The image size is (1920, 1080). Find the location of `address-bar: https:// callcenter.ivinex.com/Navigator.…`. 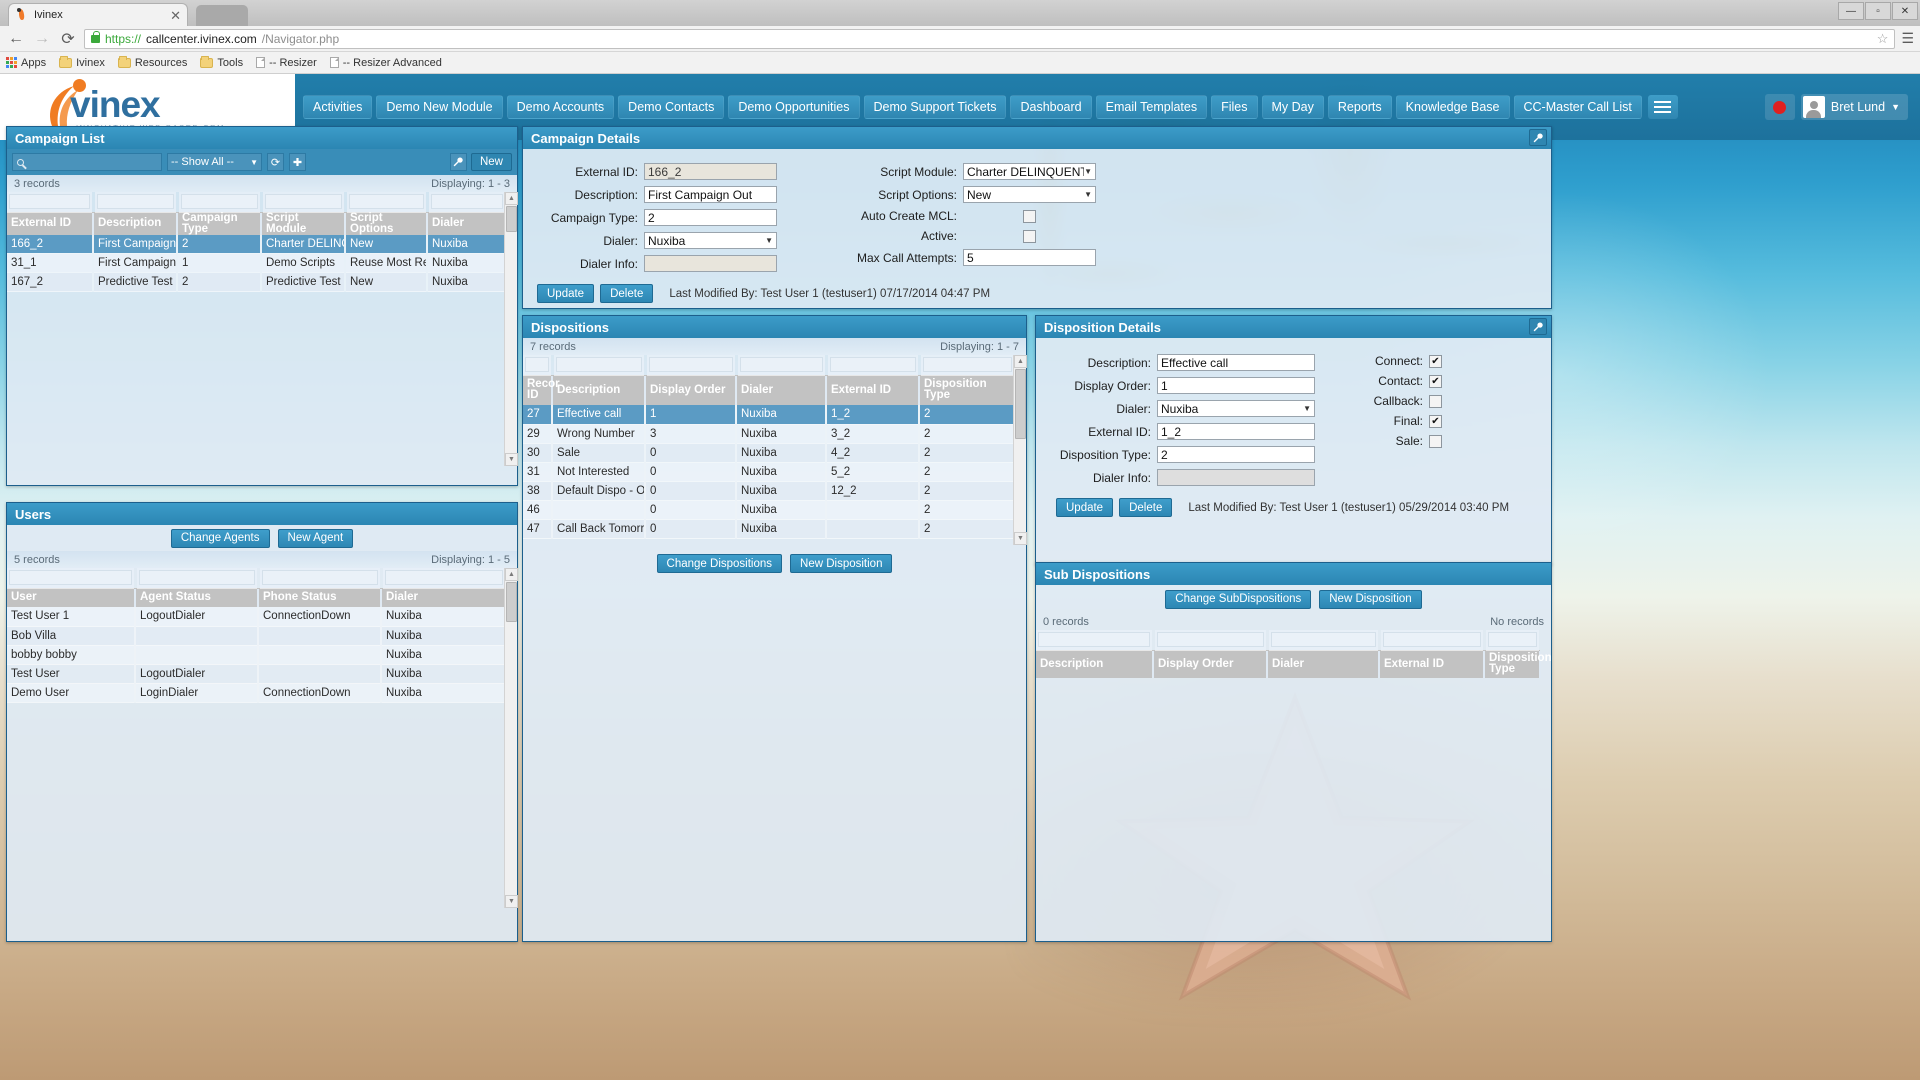

address-bar: https:// callcenter.ivinex.com/Navigator.… is located at coordinates (990, 38).